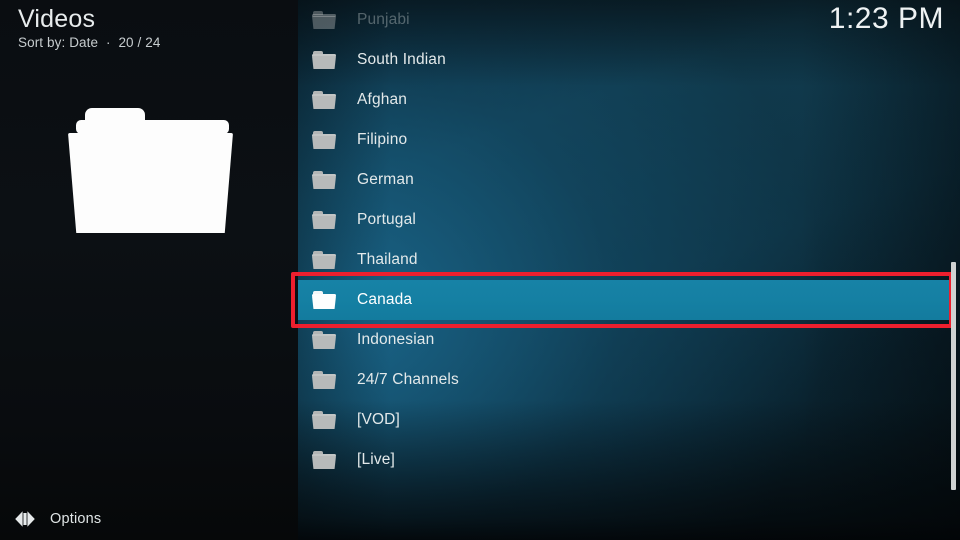 The image size is (960, 540). I want to click on list-item-label: [VOD], so click(378, 419).